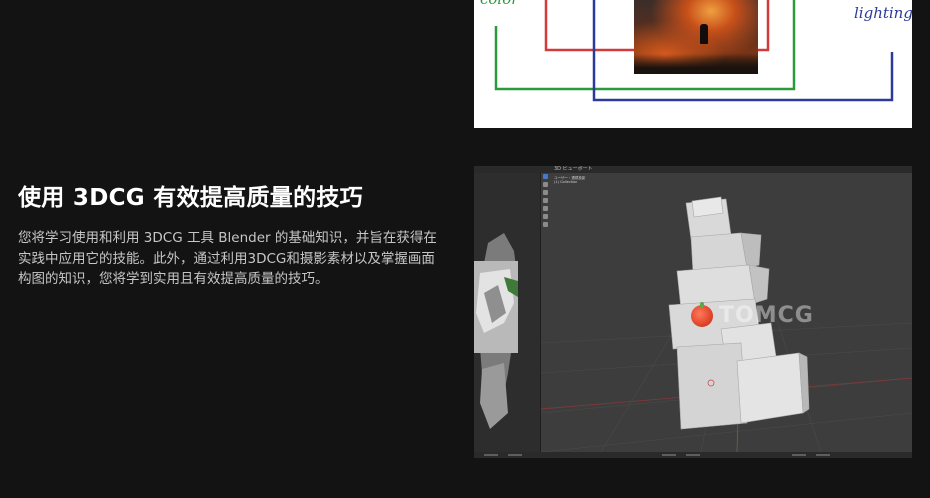 The height and width of the screenshot is (498, 930). I want to click on reference-artwork-image, so click(696, 37).